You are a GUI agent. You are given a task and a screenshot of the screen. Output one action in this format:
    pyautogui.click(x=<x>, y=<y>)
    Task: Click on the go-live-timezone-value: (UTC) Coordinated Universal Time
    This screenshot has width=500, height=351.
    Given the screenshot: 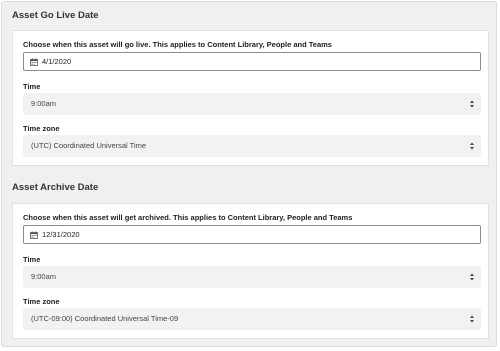 What is the action you would take?
    pyautogui.click(x=89, y=145)
    